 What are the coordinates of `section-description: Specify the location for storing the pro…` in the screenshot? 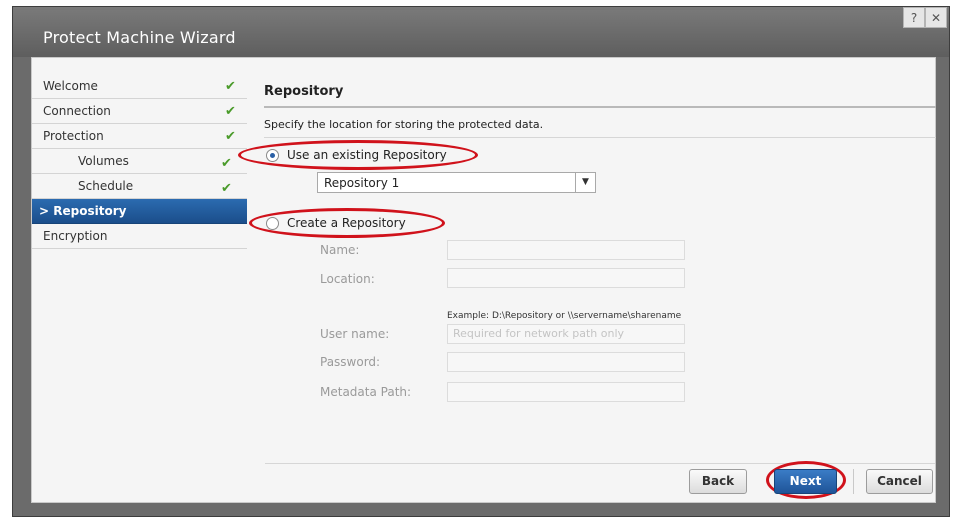 It's located at (404, 124).